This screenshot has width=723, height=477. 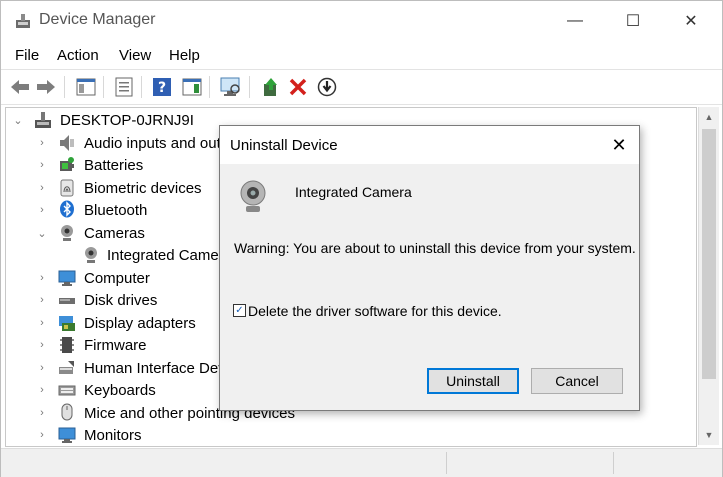 What do you see at coordinates (67, 188) in the screenshot?
I see `fingerprint-icon` at bounding box center [67, 188].